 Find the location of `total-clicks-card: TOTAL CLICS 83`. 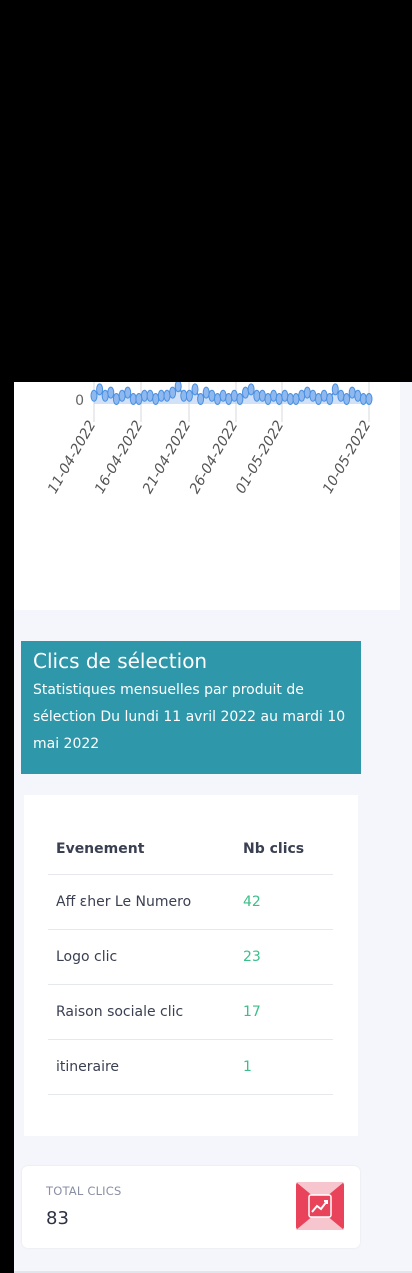

total-clicks-card: TOTAL CLICS 83 is located at coordinates (191, 1207).